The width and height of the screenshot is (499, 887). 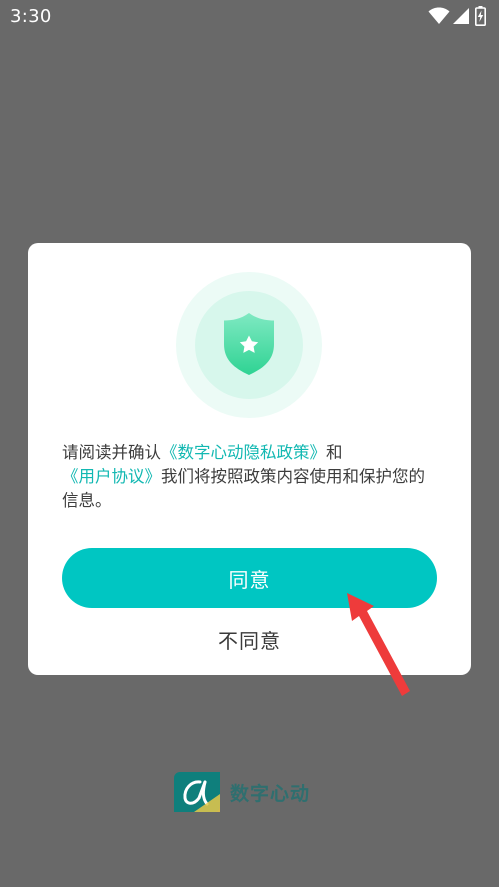 I want to click on brand-name: 数字心动, so click(x=270, y=794).